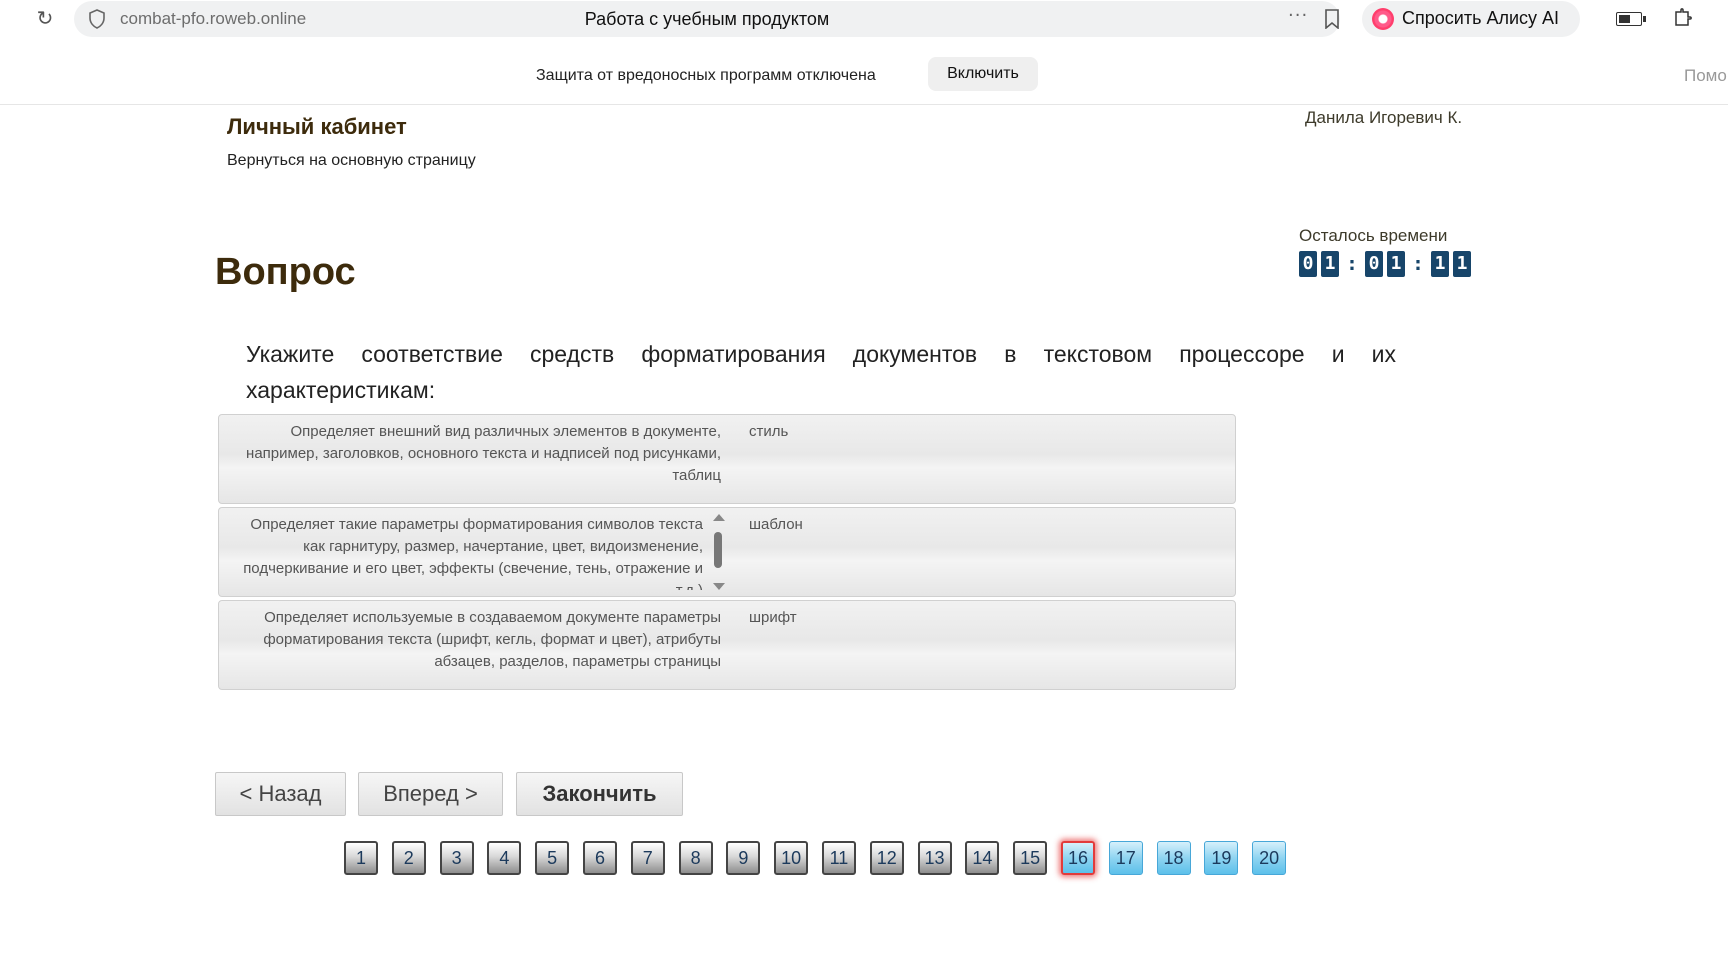  What do you see at coordinates (45, 18) in the screenshot?
I see `reload-icon: ↻` at bounding box center [45, 18].